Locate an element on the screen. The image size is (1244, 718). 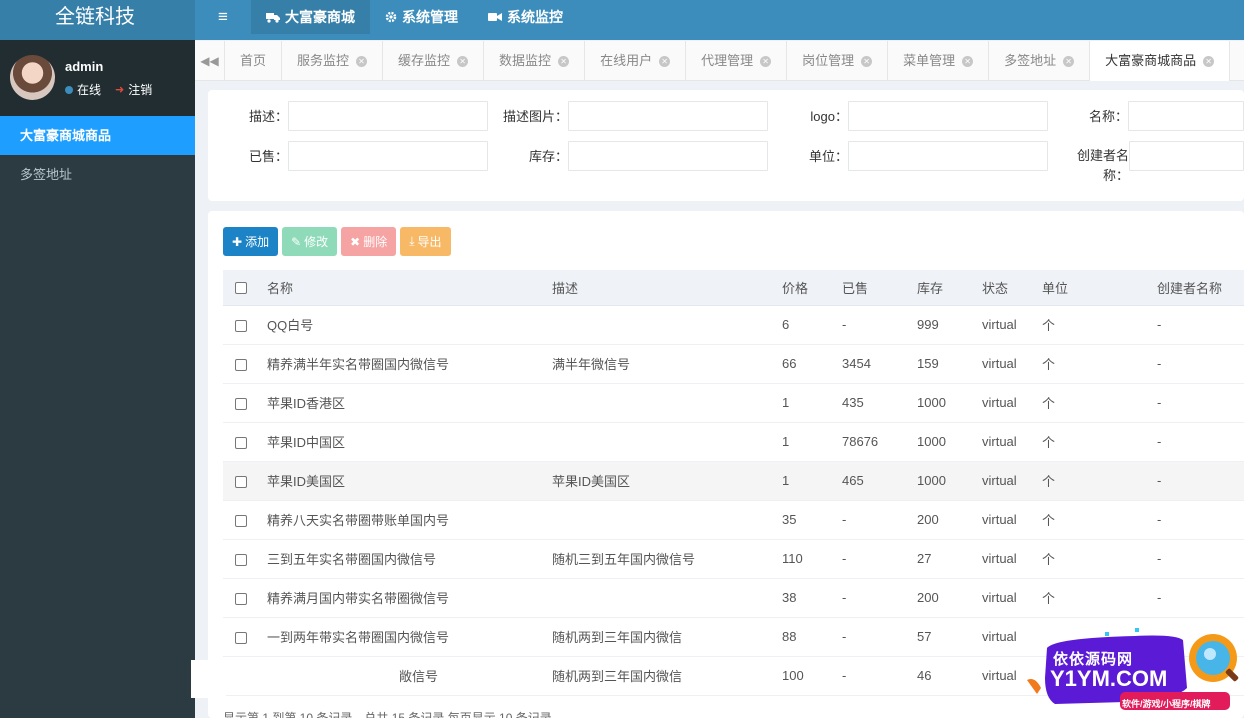
table-row: QQ白号6-999virtual个-20 is located at coordinates (733, 325).